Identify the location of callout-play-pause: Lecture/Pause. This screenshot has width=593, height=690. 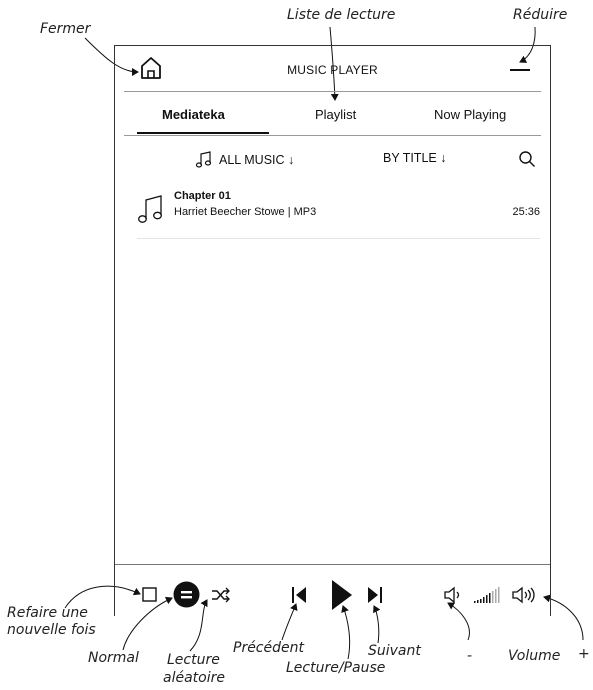
(336, 668).